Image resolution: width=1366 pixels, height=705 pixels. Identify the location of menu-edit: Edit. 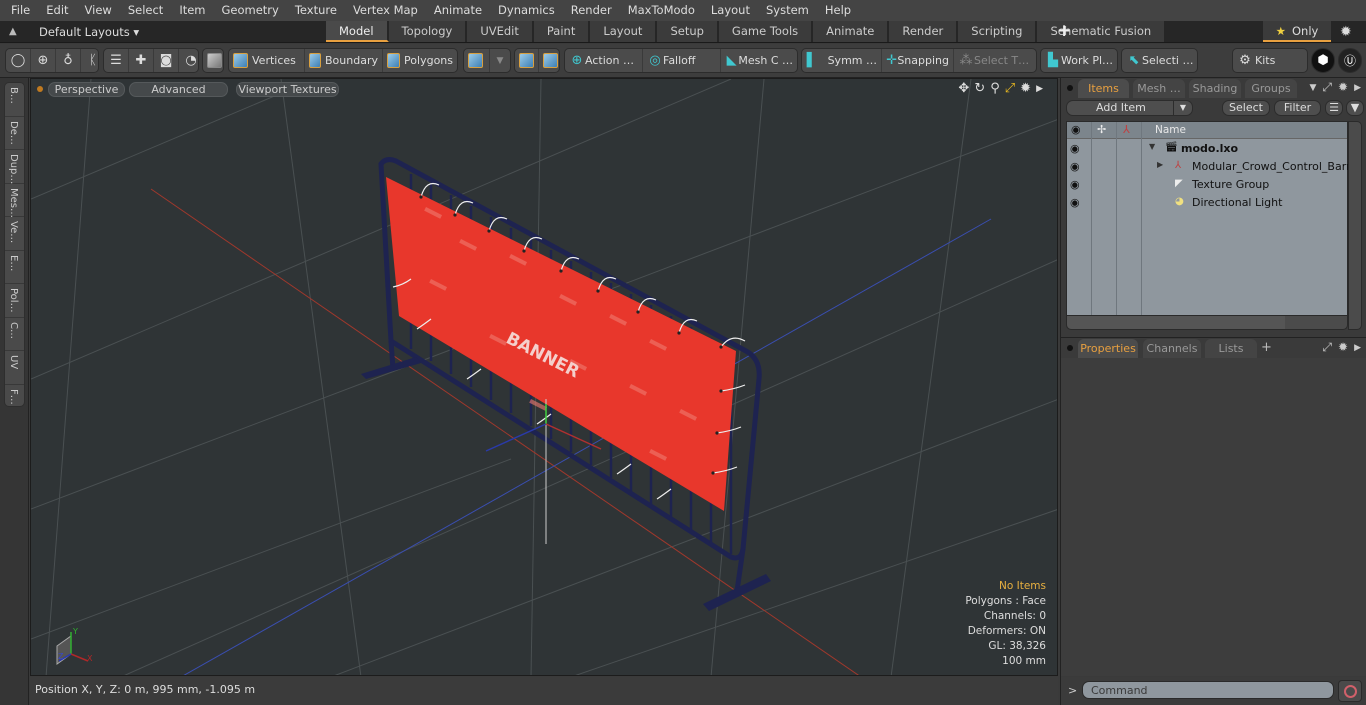
(57, 10).